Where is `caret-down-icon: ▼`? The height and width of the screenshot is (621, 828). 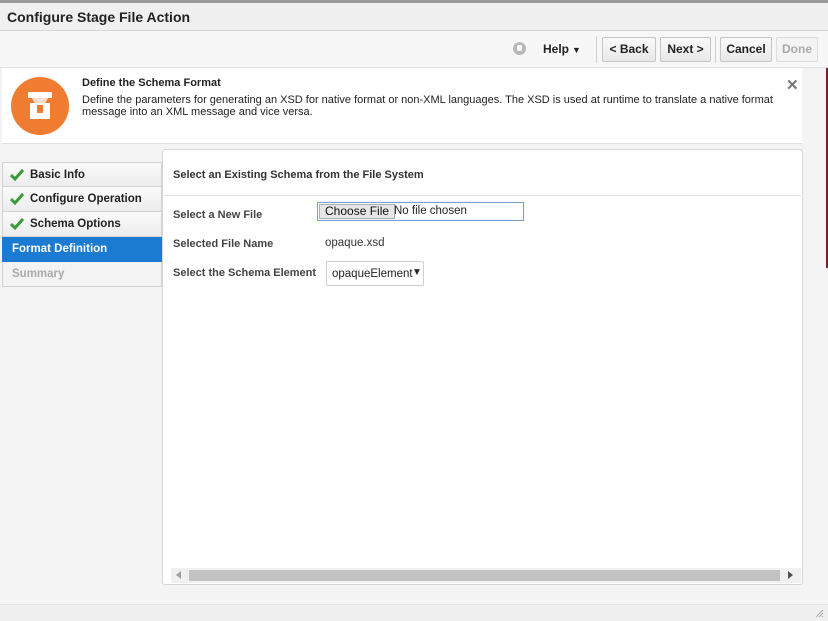
caret-down-icon: ▼ is located at coordinates (576, 50).